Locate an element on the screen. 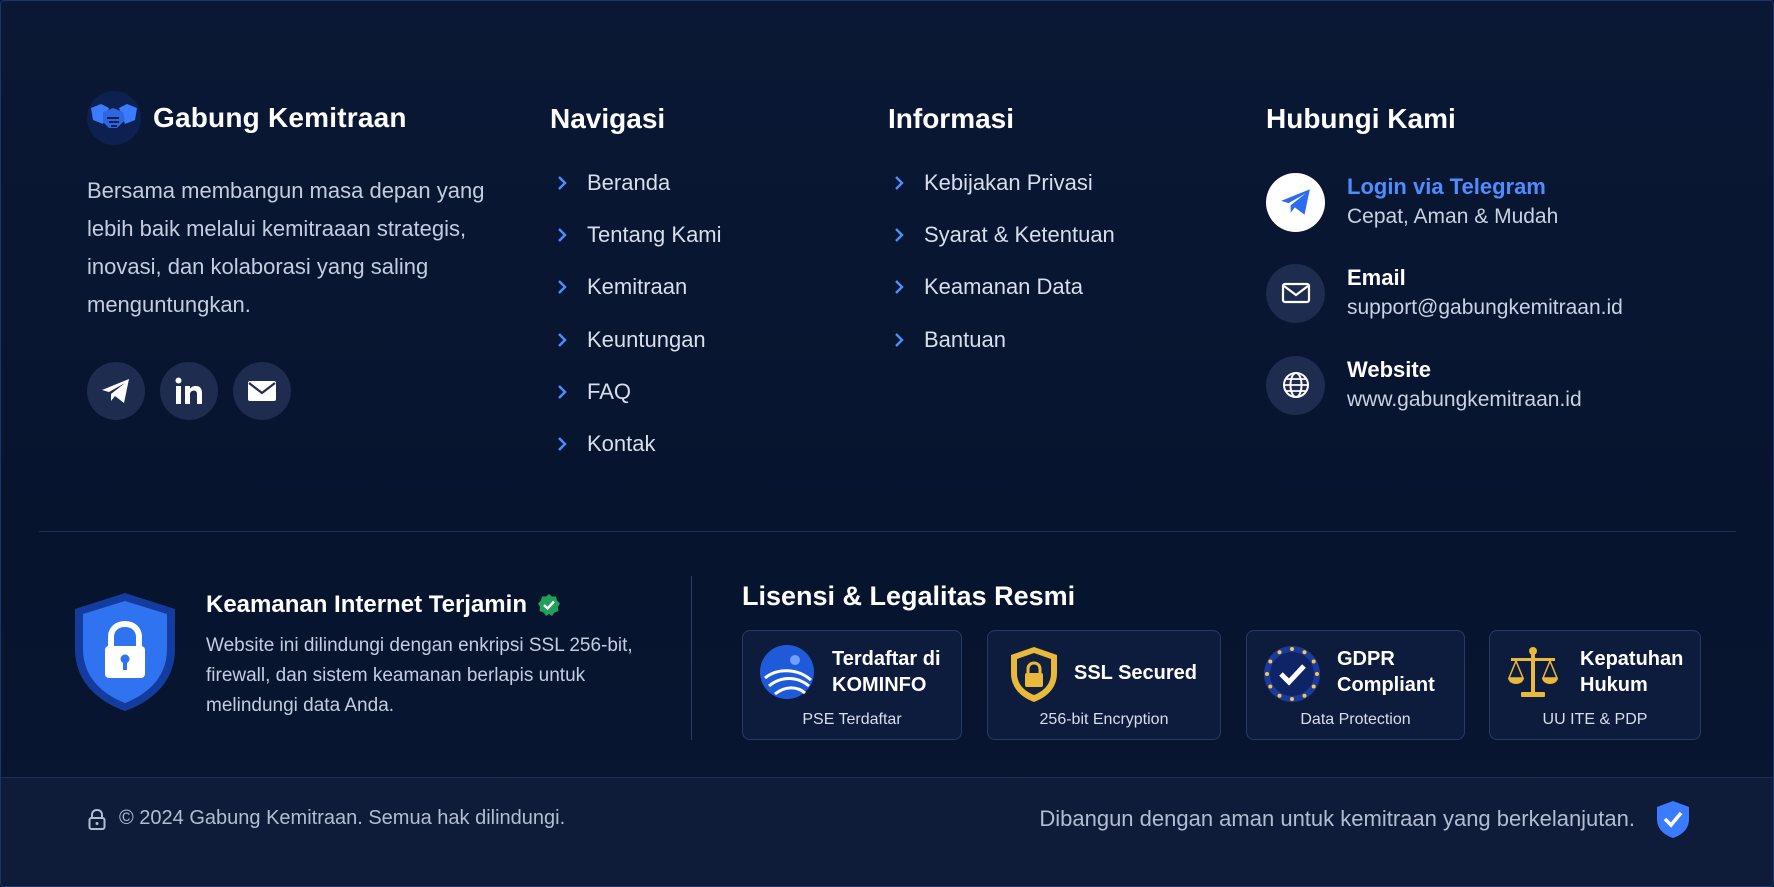 This screenshot has width=1774, height=887. ssl-shield-icon is located at coordinates (1036, 674).